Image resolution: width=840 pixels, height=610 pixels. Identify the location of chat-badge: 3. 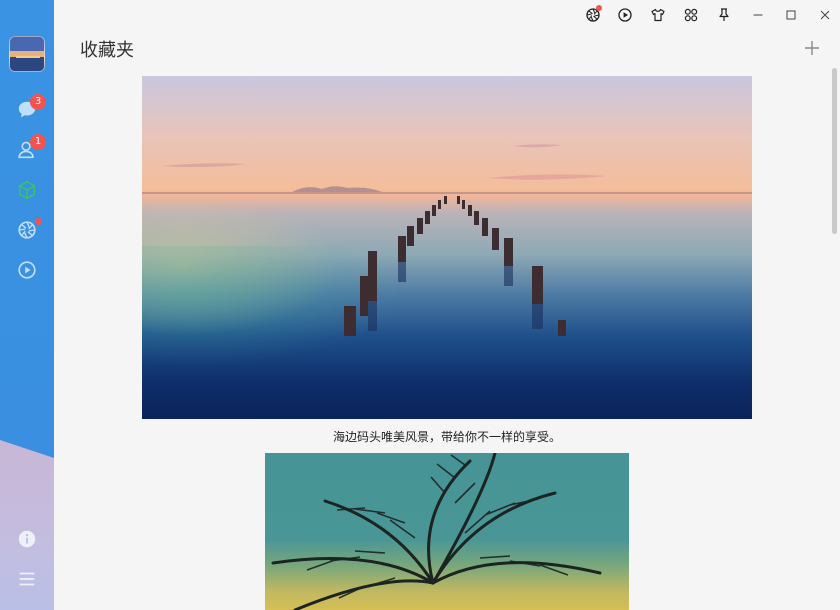
(38, 102).